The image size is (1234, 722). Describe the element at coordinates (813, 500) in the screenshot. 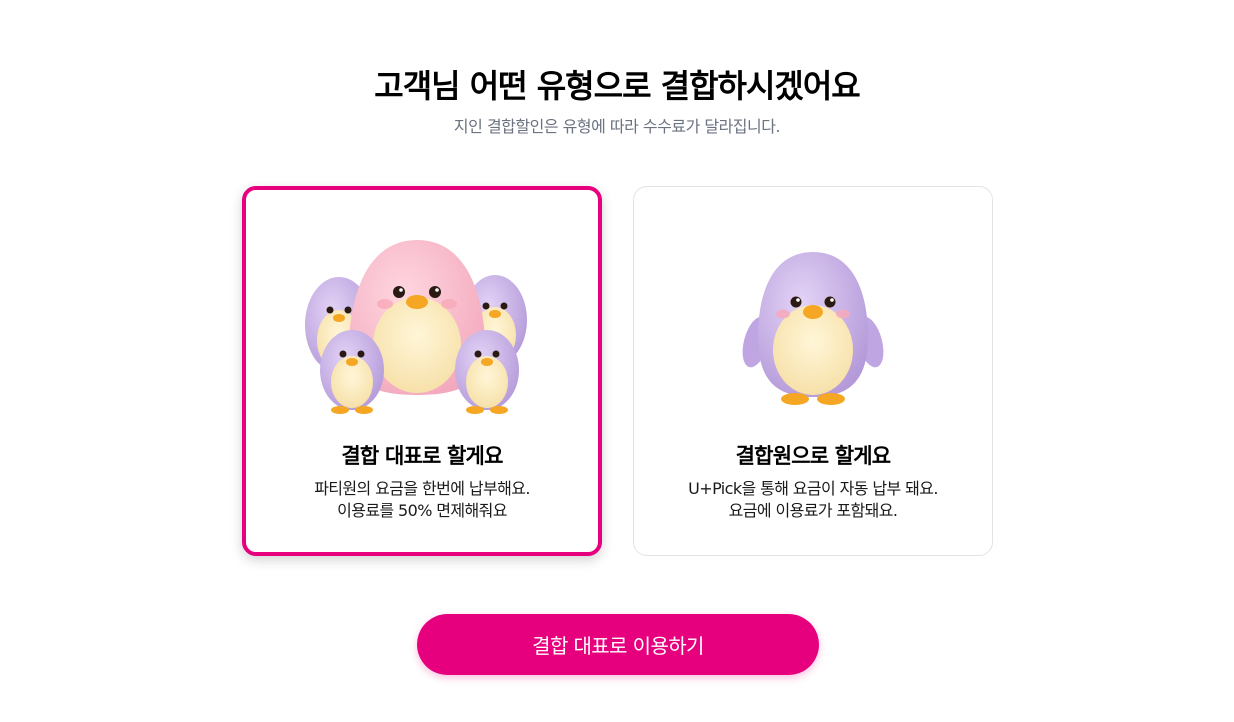

I see `option-description: U+Pick을 통해 요금이 자동 납부 돼요. 요금에 이용료가 포함돼요.` at that location.